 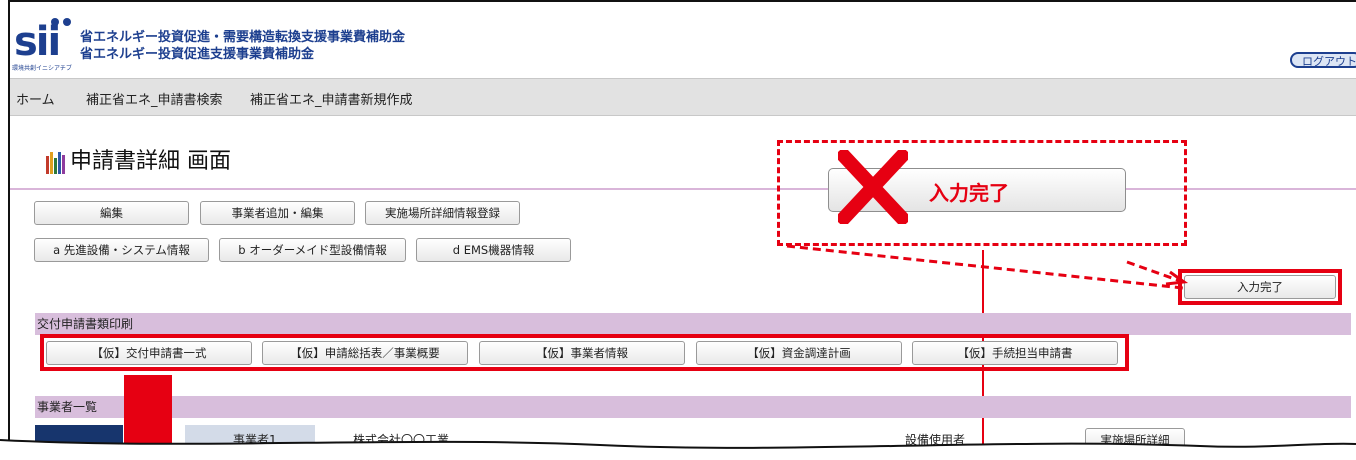 I want to click on print-section-header: 交付申請書類印刷, so click(x=693, y=324).